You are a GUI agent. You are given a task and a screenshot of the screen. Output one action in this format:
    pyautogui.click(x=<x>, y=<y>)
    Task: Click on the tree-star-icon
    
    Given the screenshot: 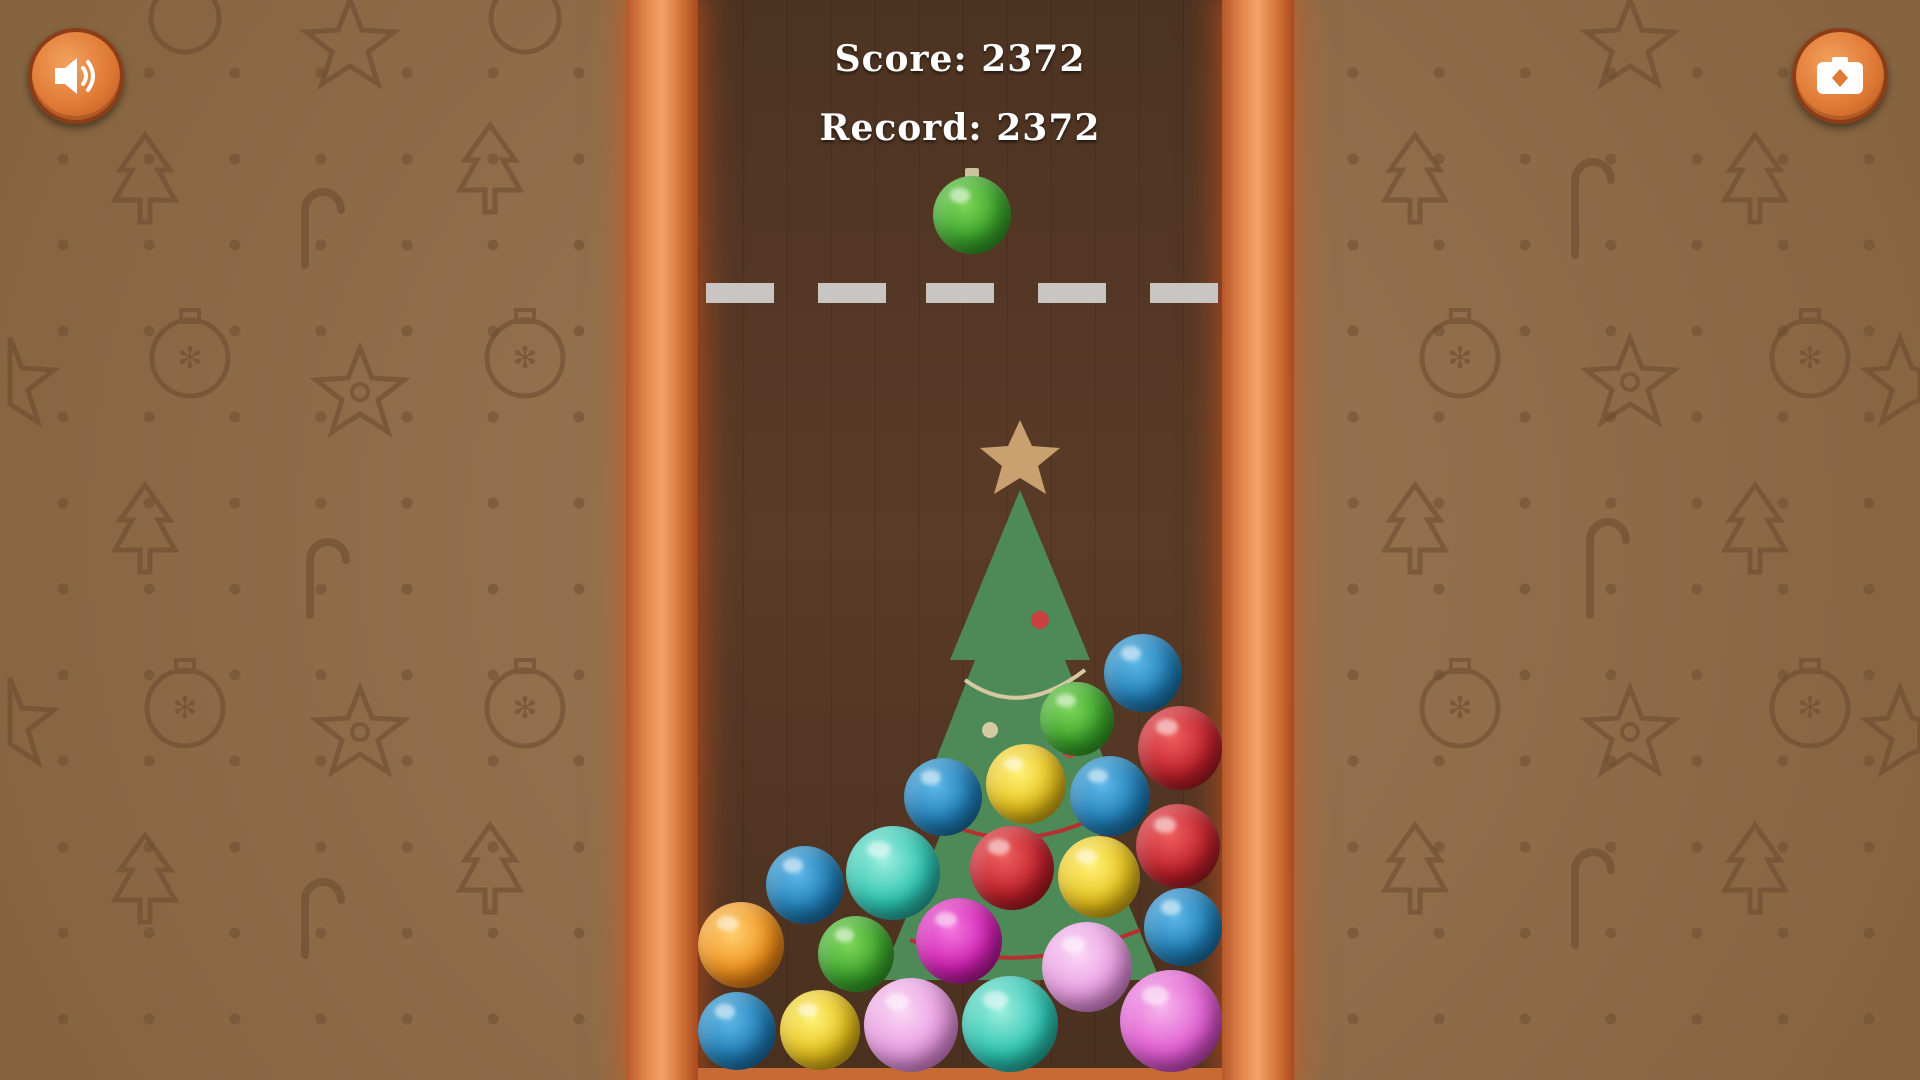 What is the action you would take?
    pyautogui.click(x=1020, y=457)
    